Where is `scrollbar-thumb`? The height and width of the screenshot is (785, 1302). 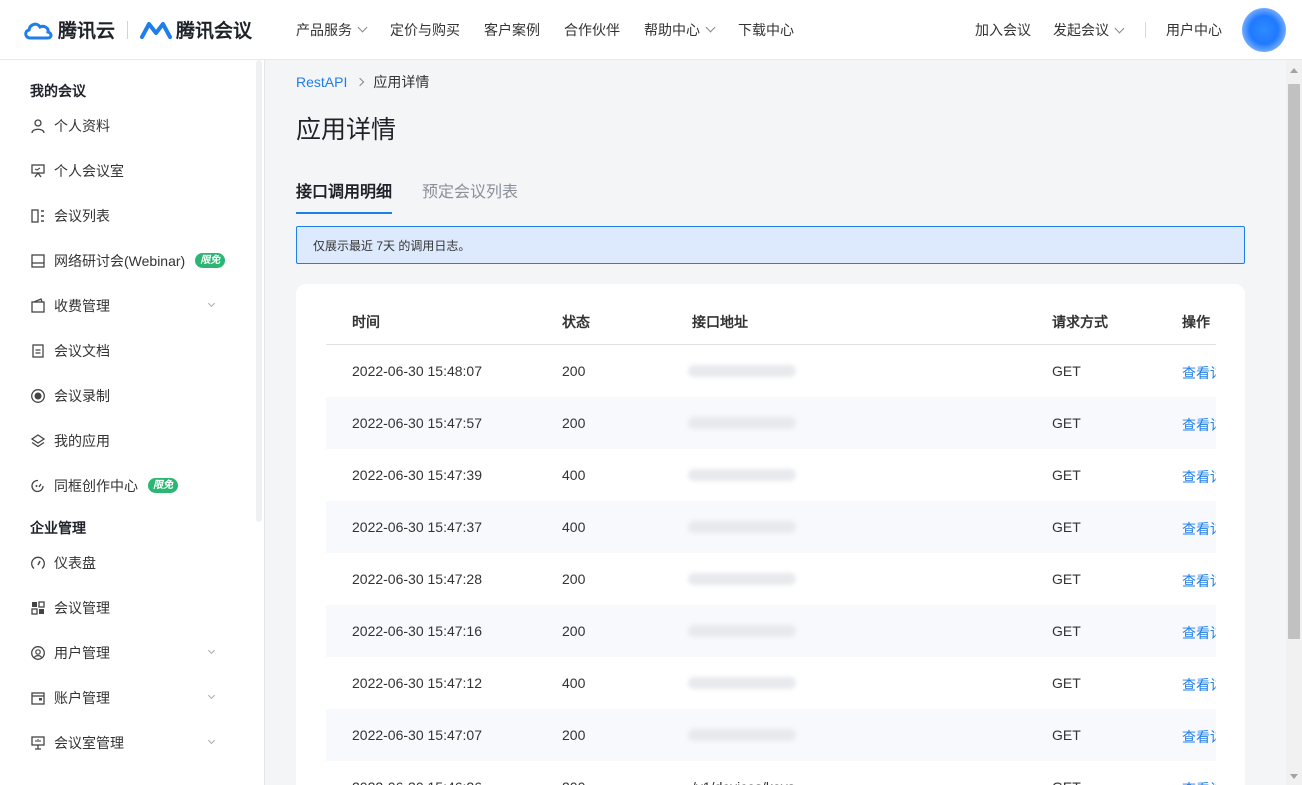 scrollbar-thumb is located at coordinates (1294, 361).